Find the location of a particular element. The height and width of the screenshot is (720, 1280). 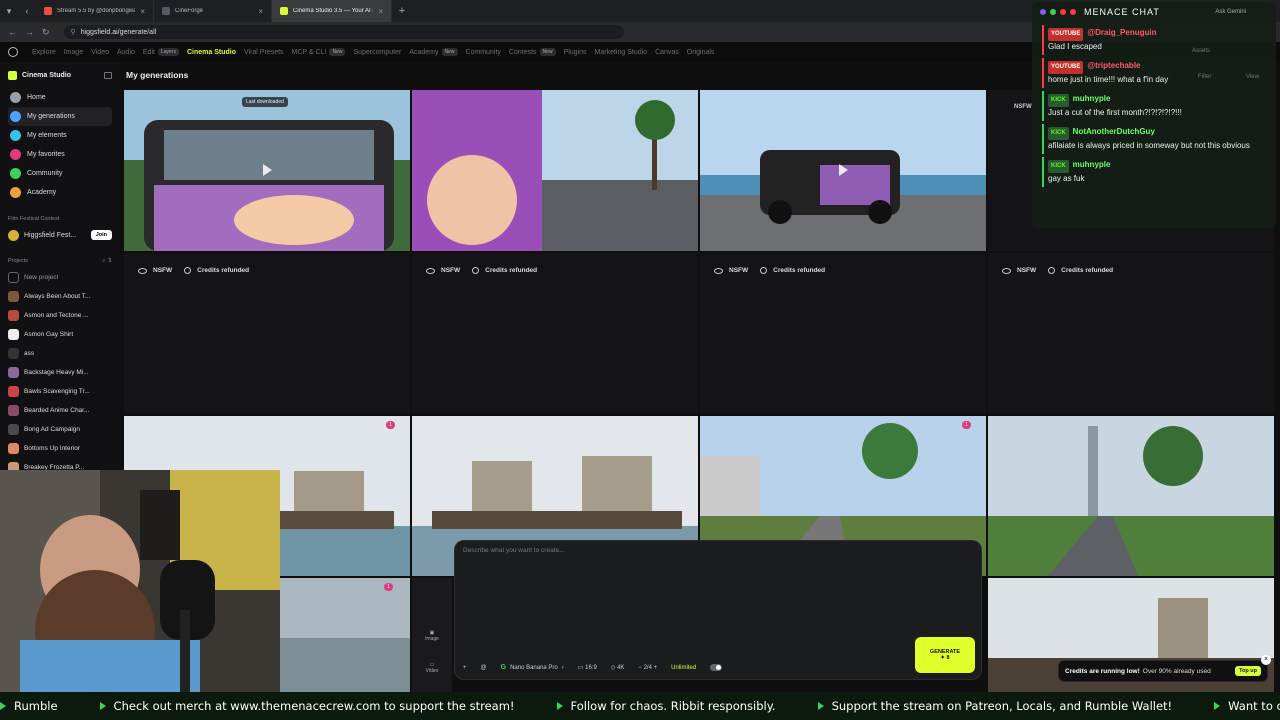

count-label: 2/4 is located at coordinates (647, 667).